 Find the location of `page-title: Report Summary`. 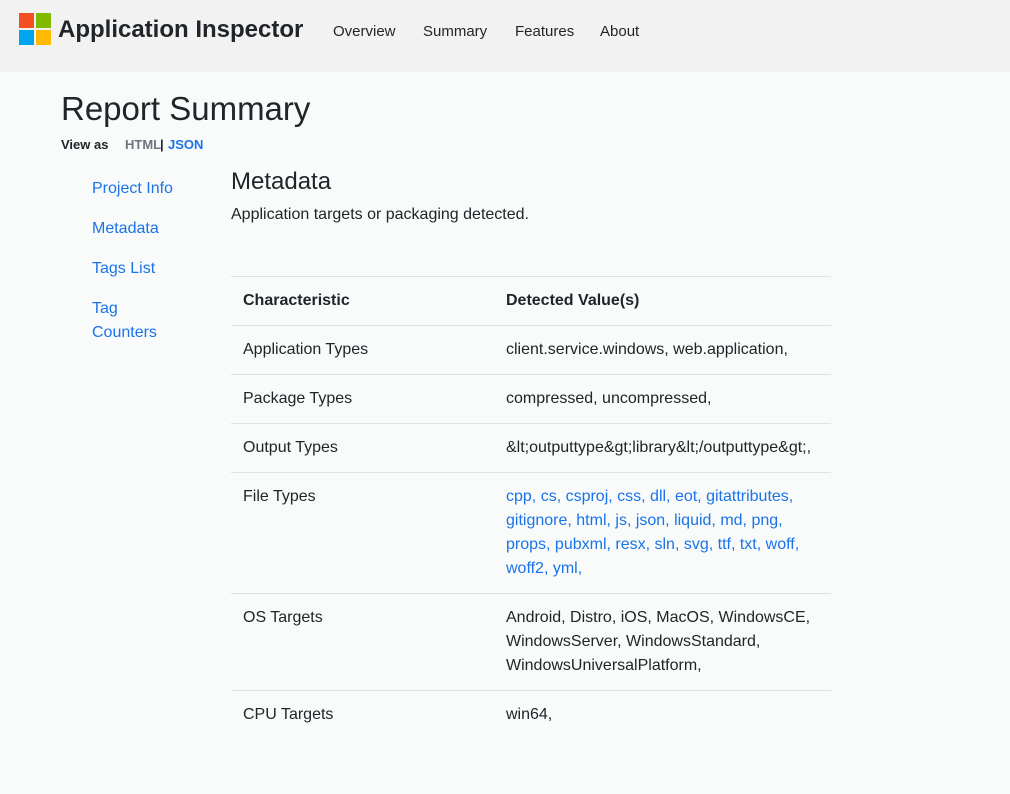

page-title: Report Summary is located at coordinates (186, 108).